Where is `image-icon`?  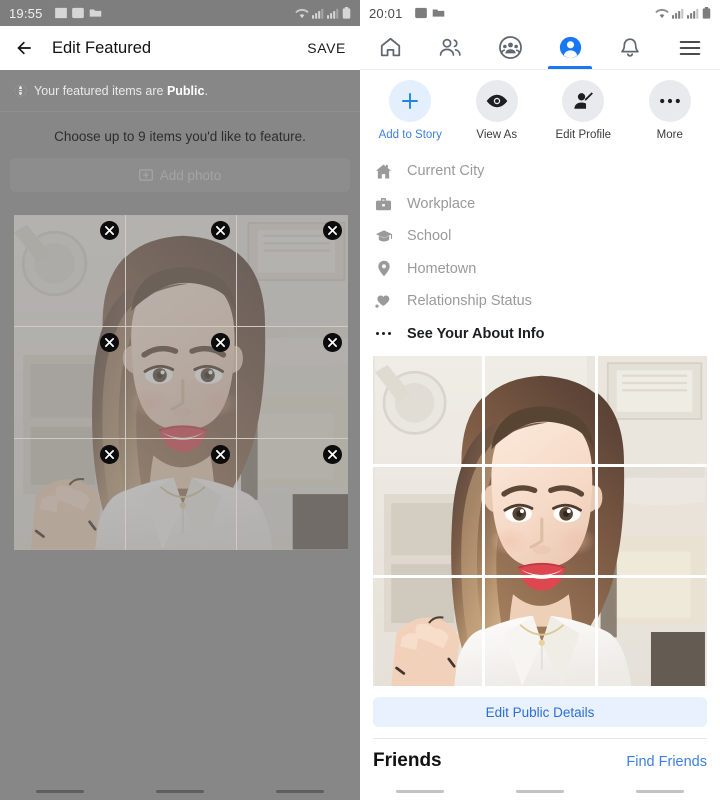
image-icon is located at coordinates (60, 13).